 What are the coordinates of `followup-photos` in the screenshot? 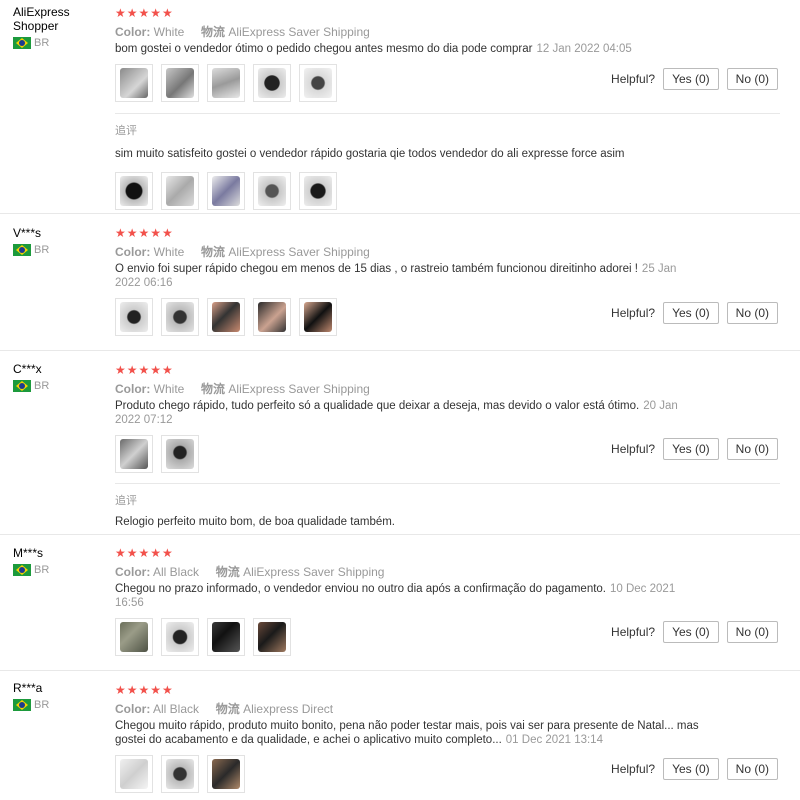 It's located at (447, 191).